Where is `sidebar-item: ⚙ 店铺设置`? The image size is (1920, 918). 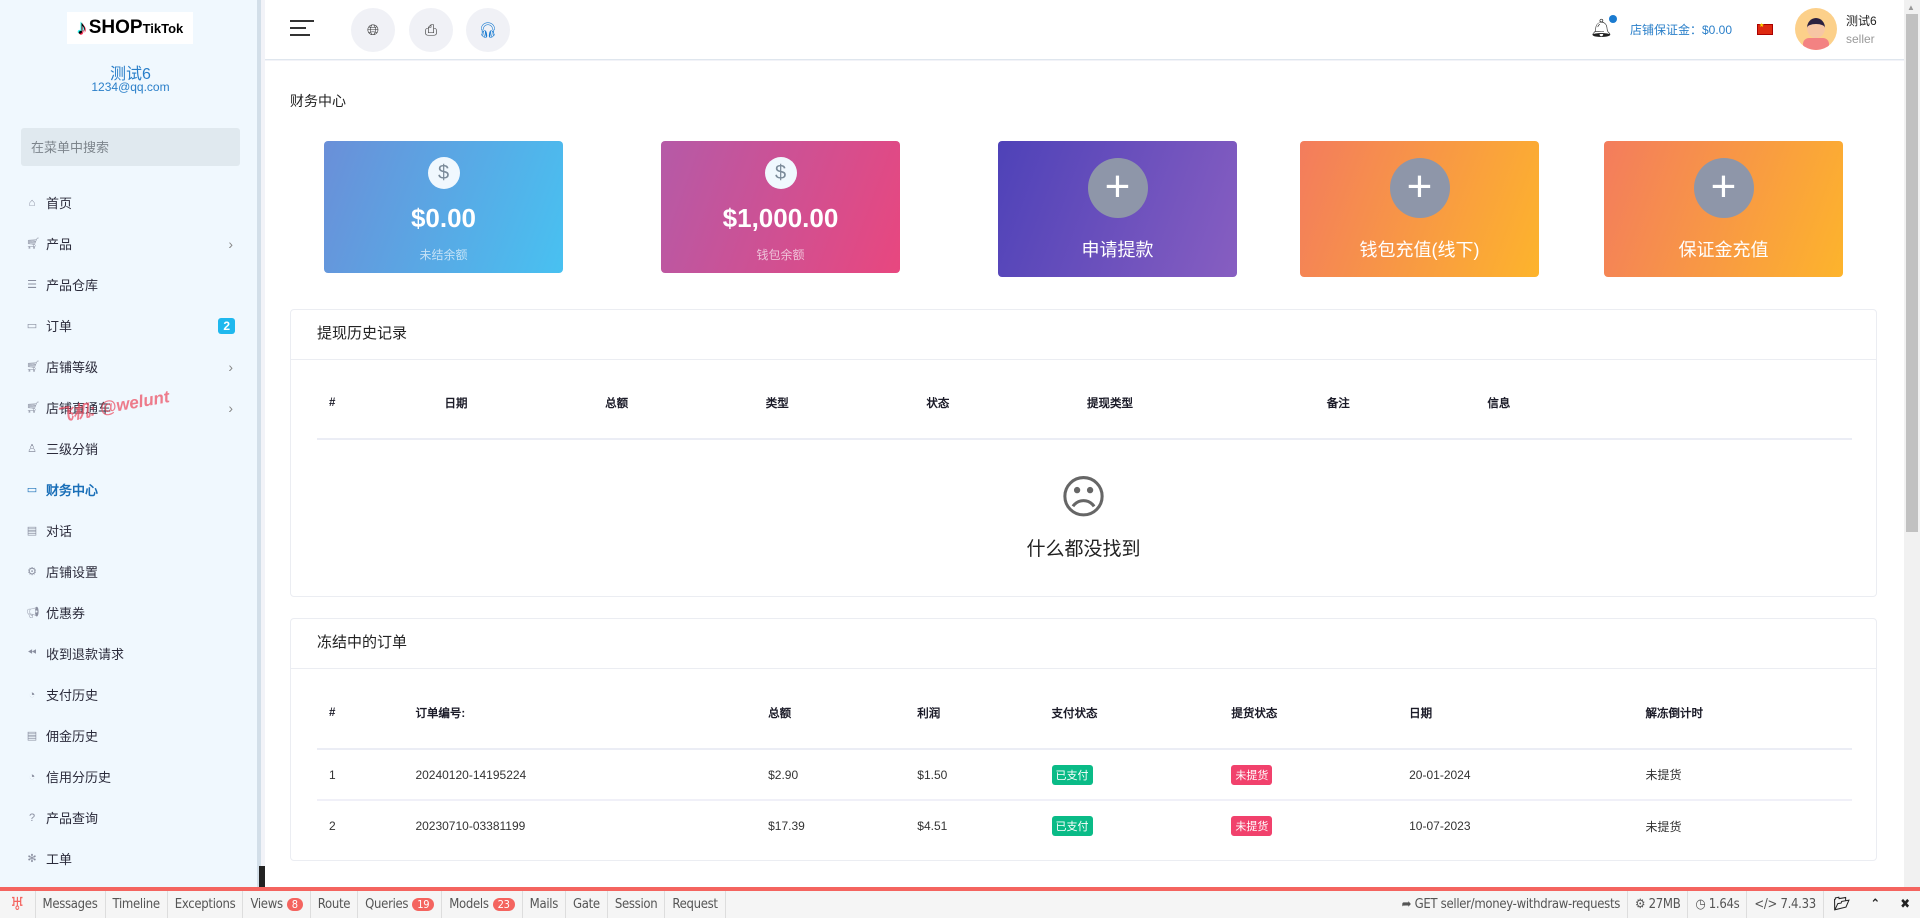
sidebar-item: ⚙ 店铺设置 is located at coordinates (130, 571).